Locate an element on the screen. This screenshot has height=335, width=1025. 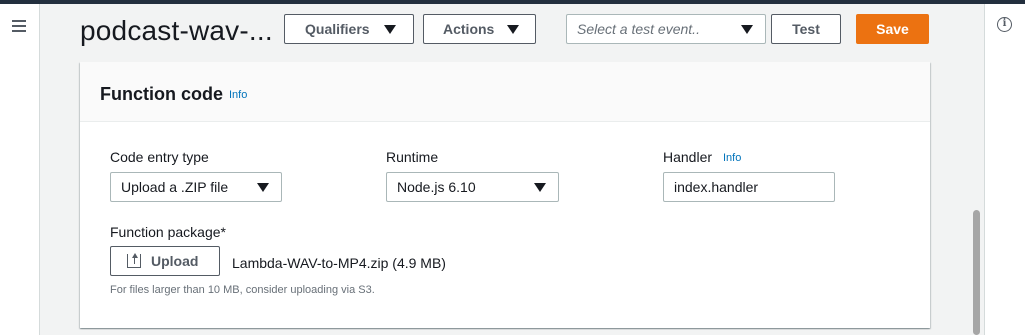
test-button: Test is located at coordinates (806, 29).